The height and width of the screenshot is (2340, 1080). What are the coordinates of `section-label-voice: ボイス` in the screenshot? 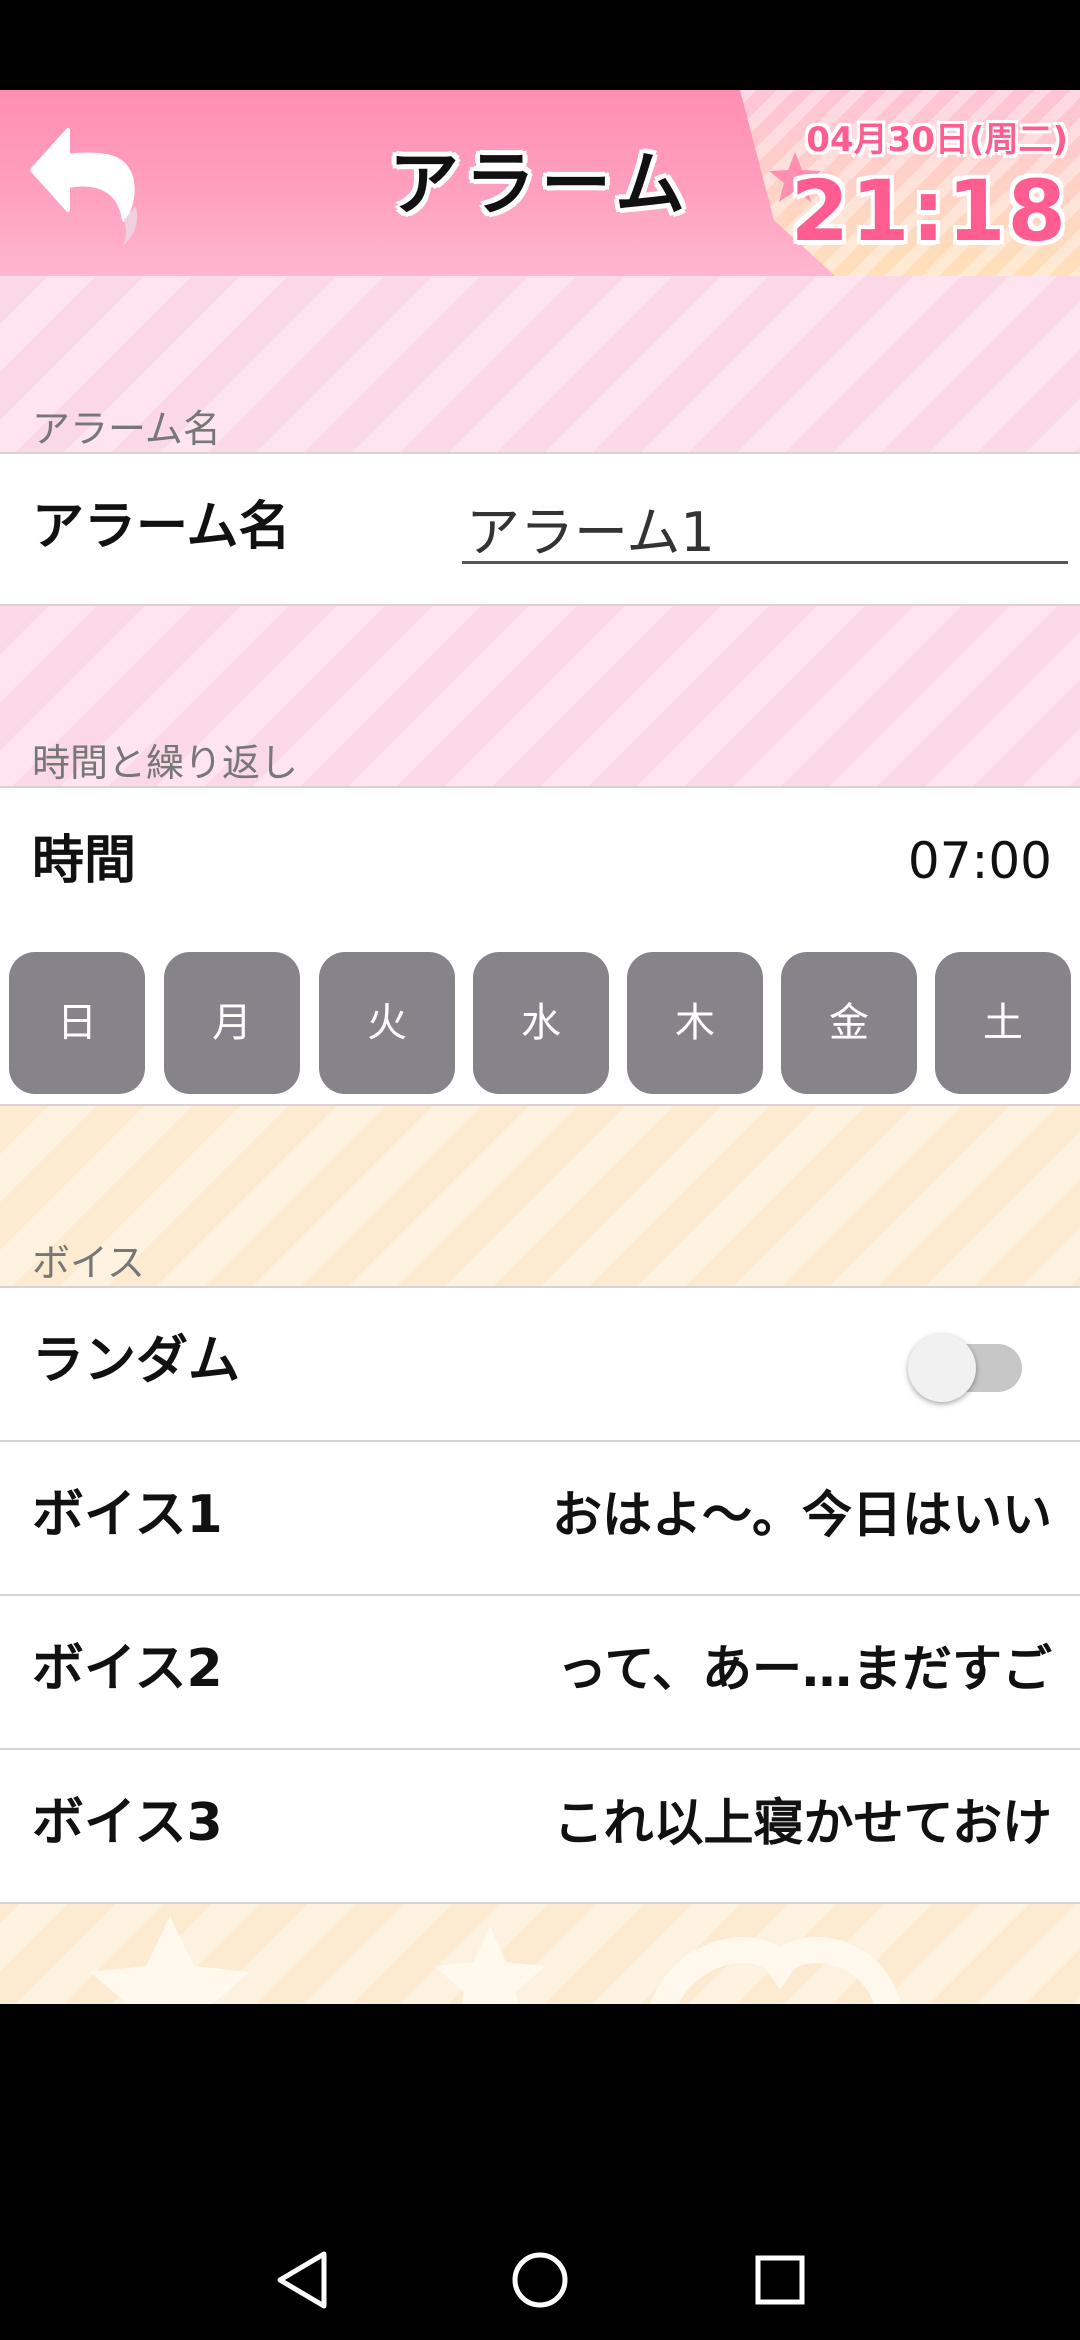 It's located at (88, 1263).